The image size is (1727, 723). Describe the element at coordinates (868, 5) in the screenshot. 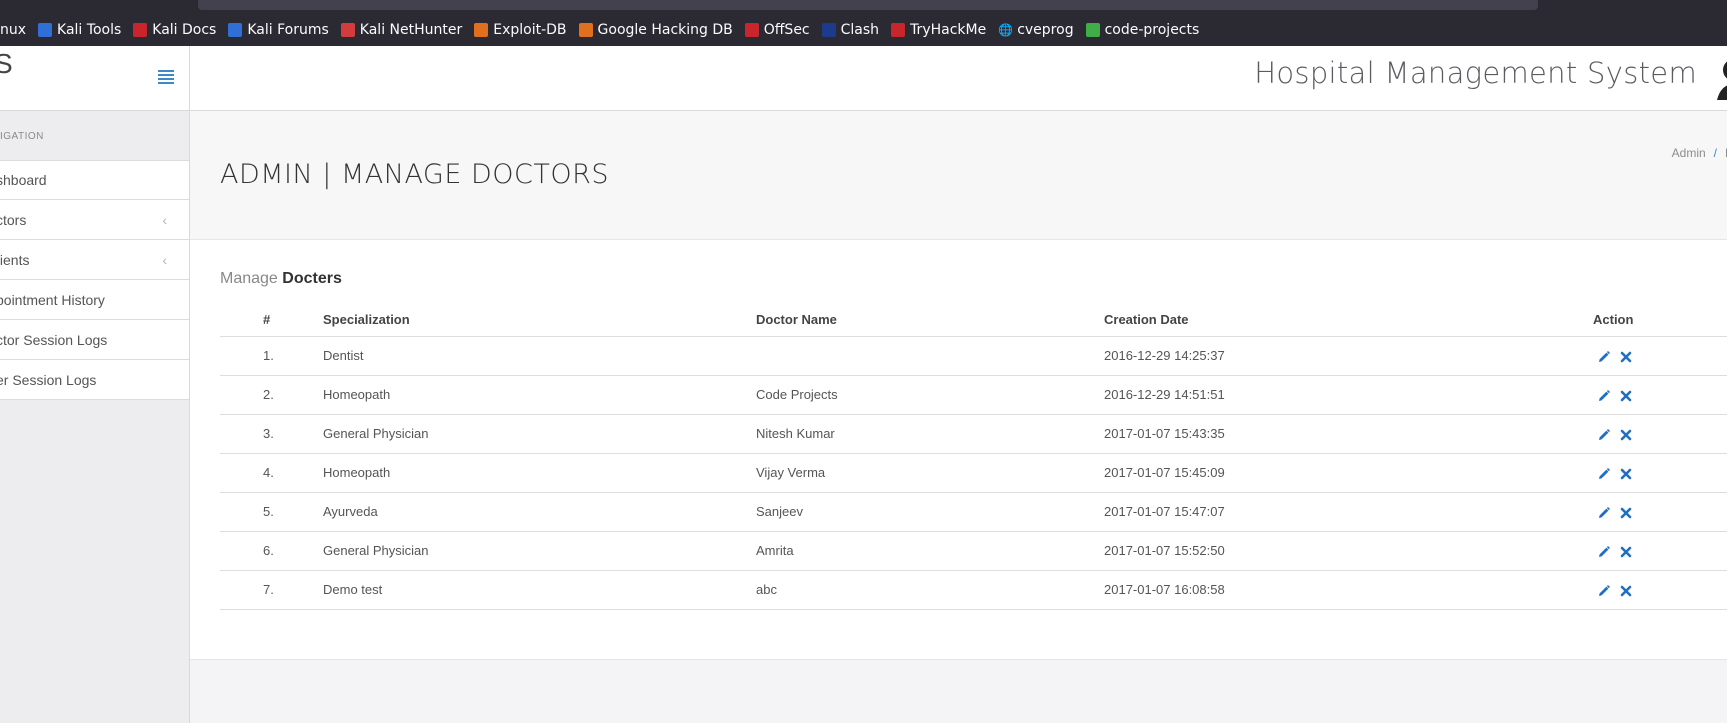

I see `url-bar` at that location.